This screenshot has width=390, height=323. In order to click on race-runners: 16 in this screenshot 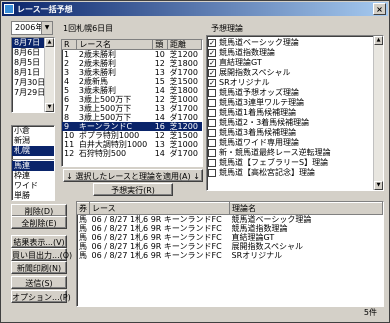, I will do `click(160, 126)`.